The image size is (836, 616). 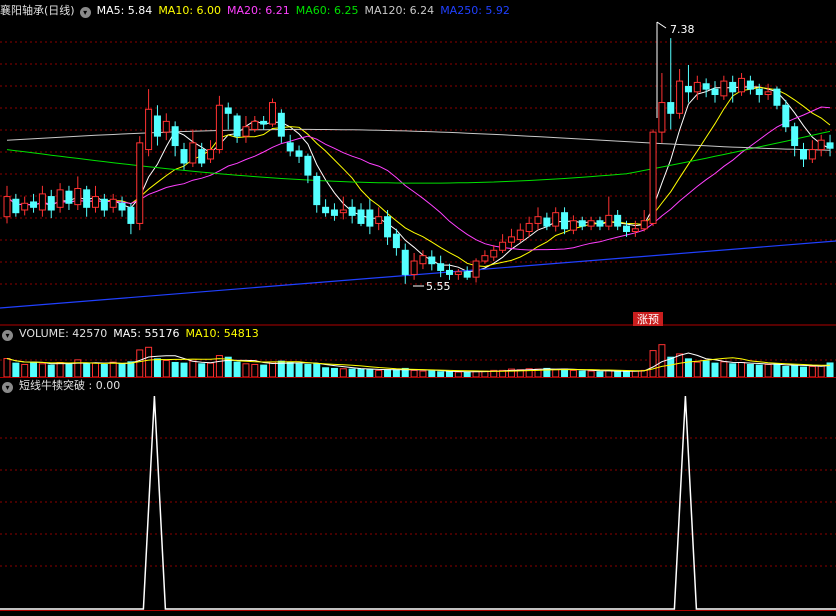 I want to click on indicator-panel-header: ▾ 短线牛犊突破 : 0.00, so click(x=63, y=386).